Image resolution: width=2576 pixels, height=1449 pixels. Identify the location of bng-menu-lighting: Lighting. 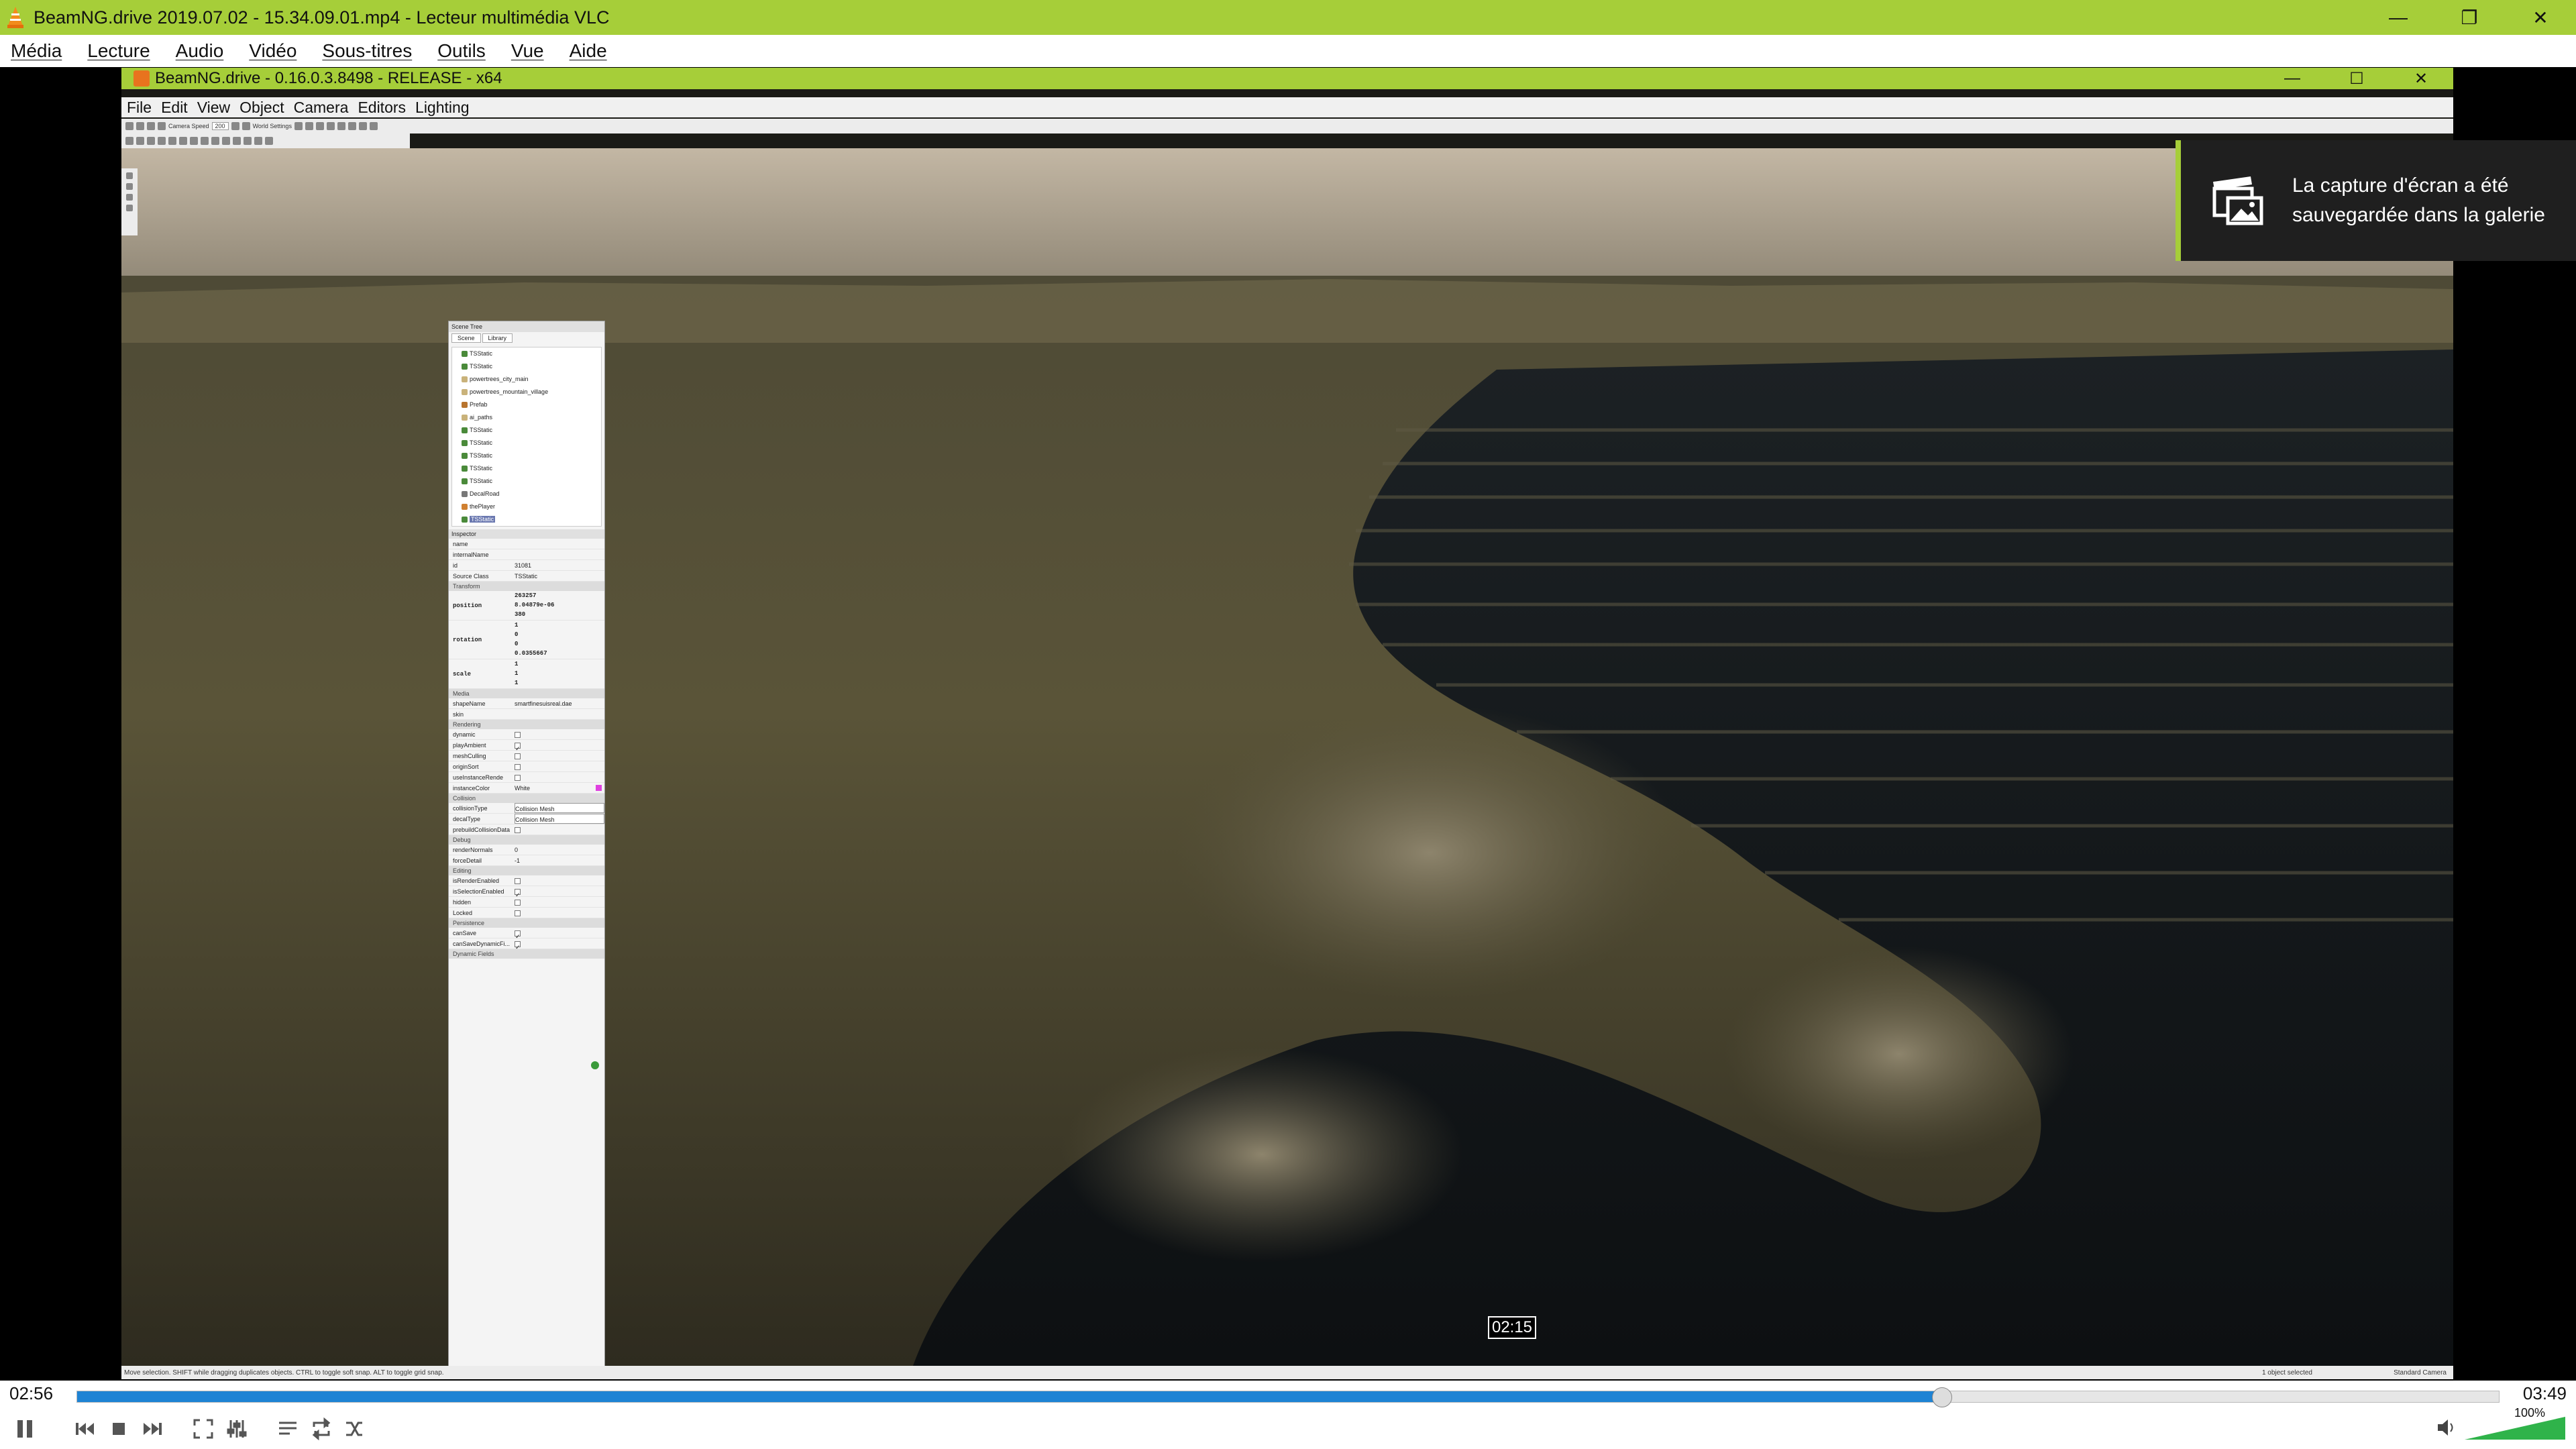
(442, 108).